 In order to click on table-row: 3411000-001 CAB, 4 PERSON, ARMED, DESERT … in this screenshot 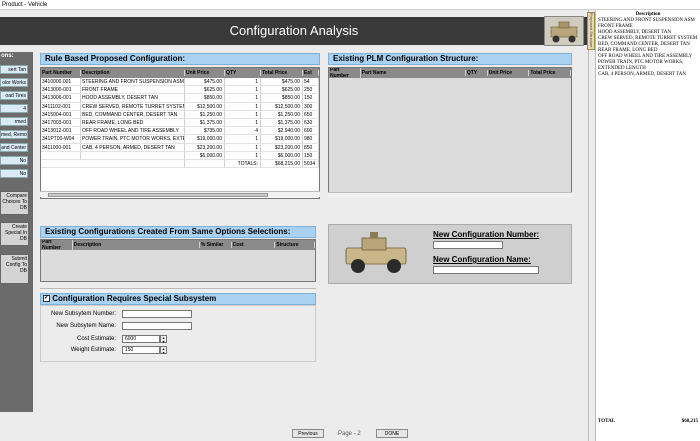, I will do `click(180, 147)`.